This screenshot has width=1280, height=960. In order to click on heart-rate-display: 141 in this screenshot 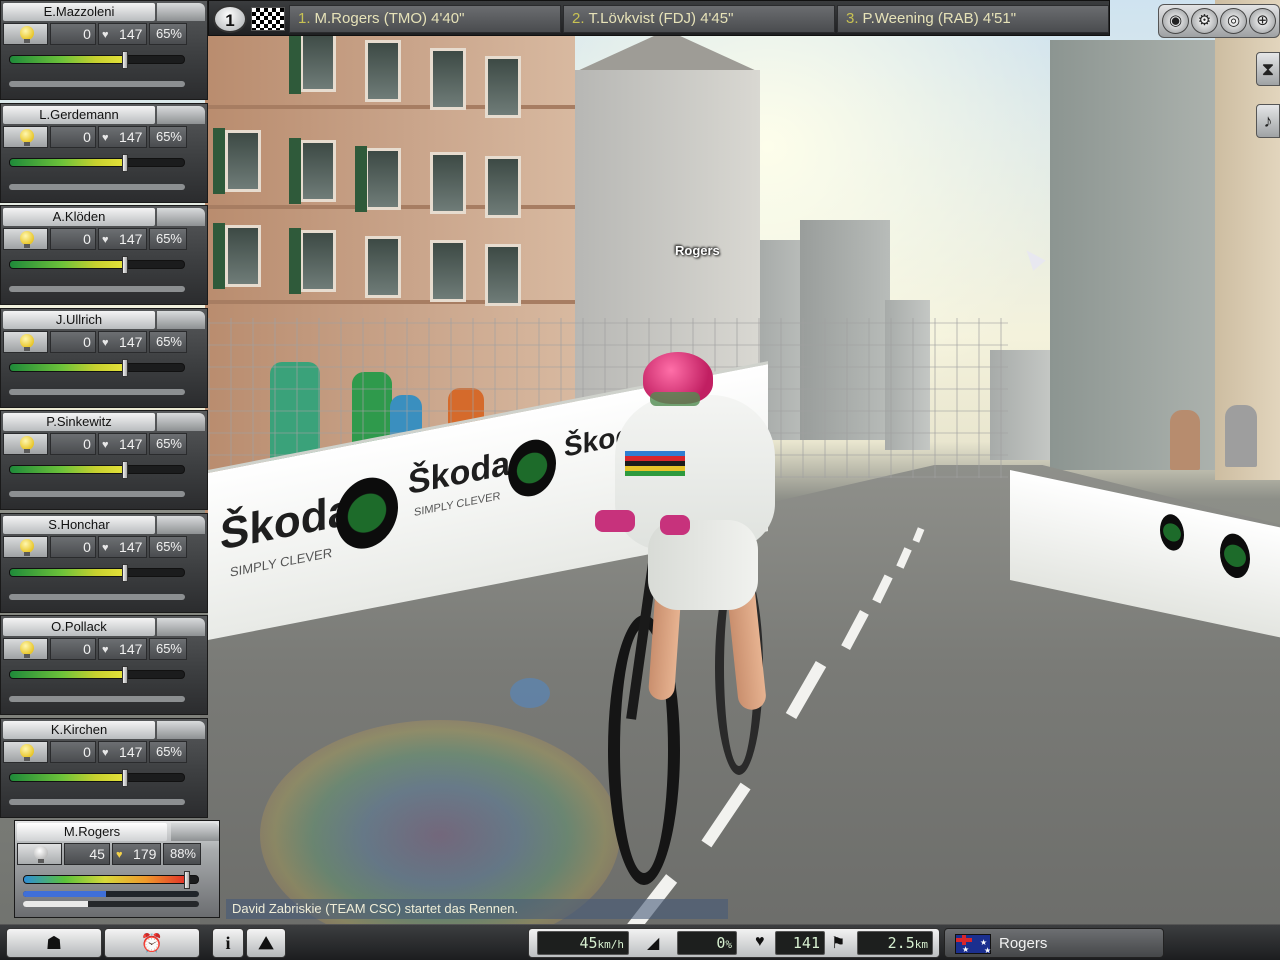, I will do `click(800, 943)`.